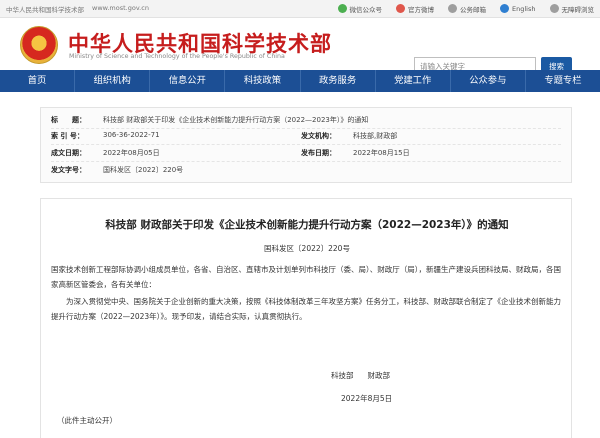 Image resolution: width=600 pixels, height=438 pixels. Describe the element at coordinates (571, 9) in the screenshot. I see `accessibility-link: 无障碍浏览` at that location.